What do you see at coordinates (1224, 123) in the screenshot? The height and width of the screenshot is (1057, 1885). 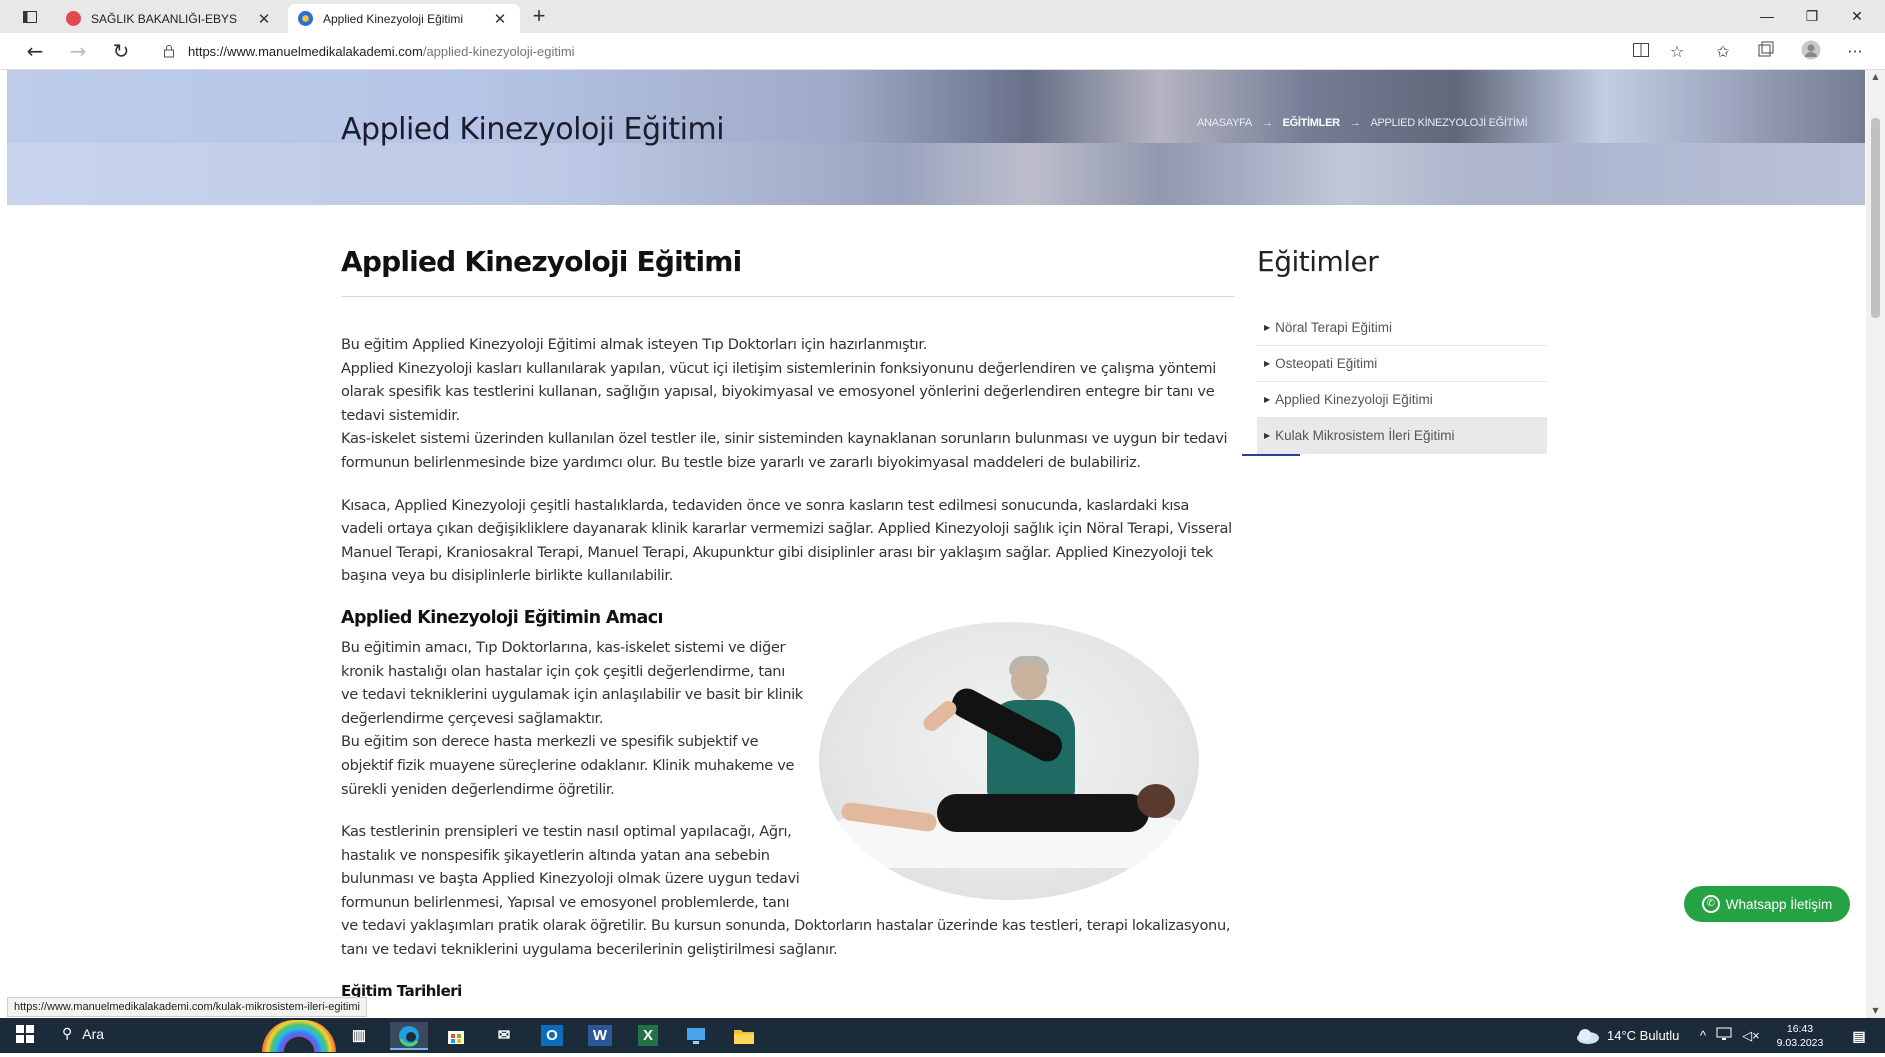 I see `breadcrumb-home-link: ANASAYFA` at bounding box center [1224, 123].